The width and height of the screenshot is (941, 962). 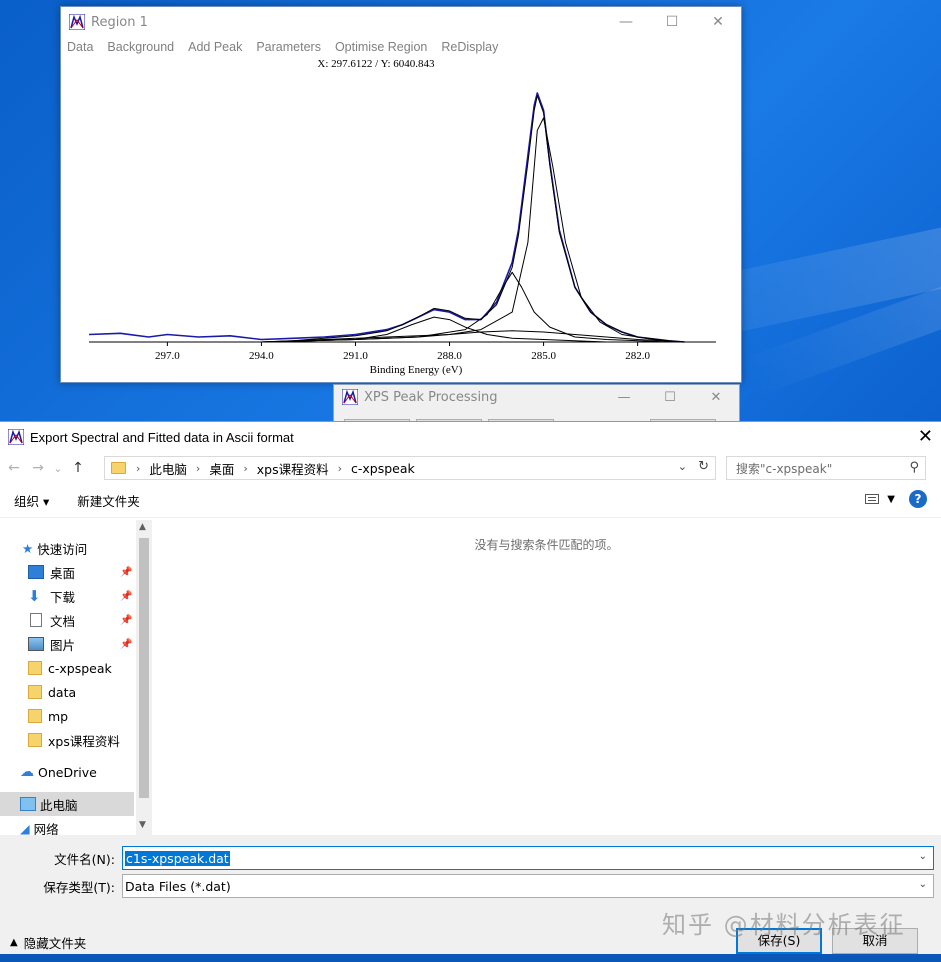 I want to click on nav-desktop: 桌面 📌, so click(x=76, y=572).